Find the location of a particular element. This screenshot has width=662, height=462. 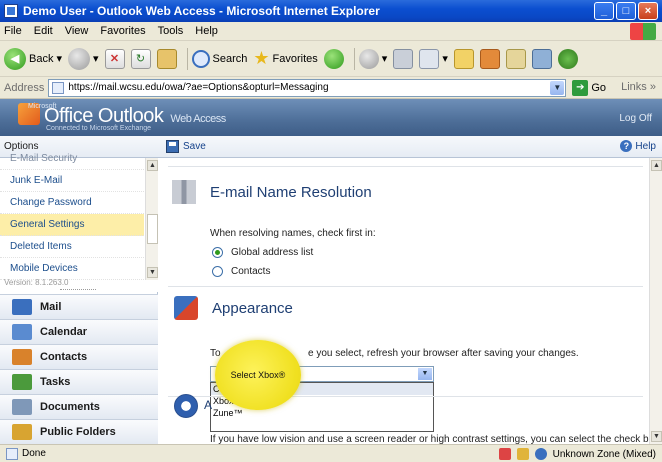

media-button is located at coordinates (333, 58).